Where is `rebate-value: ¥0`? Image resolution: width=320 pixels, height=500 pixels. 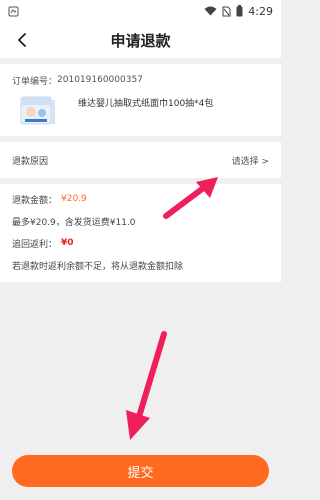
rebate-value: ¥0 is located at coordinates (67, 243).